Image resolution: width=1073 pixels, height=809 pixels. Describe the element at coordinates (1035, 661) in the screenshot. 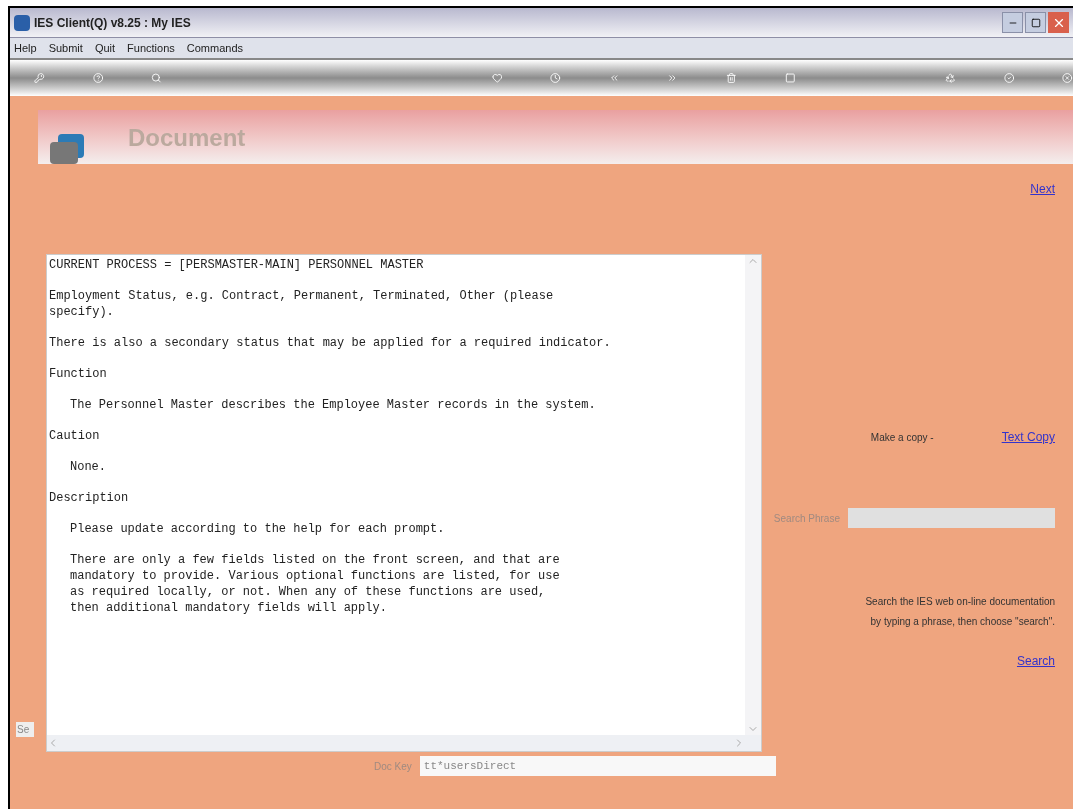

I see `search-link: Search` at that location.